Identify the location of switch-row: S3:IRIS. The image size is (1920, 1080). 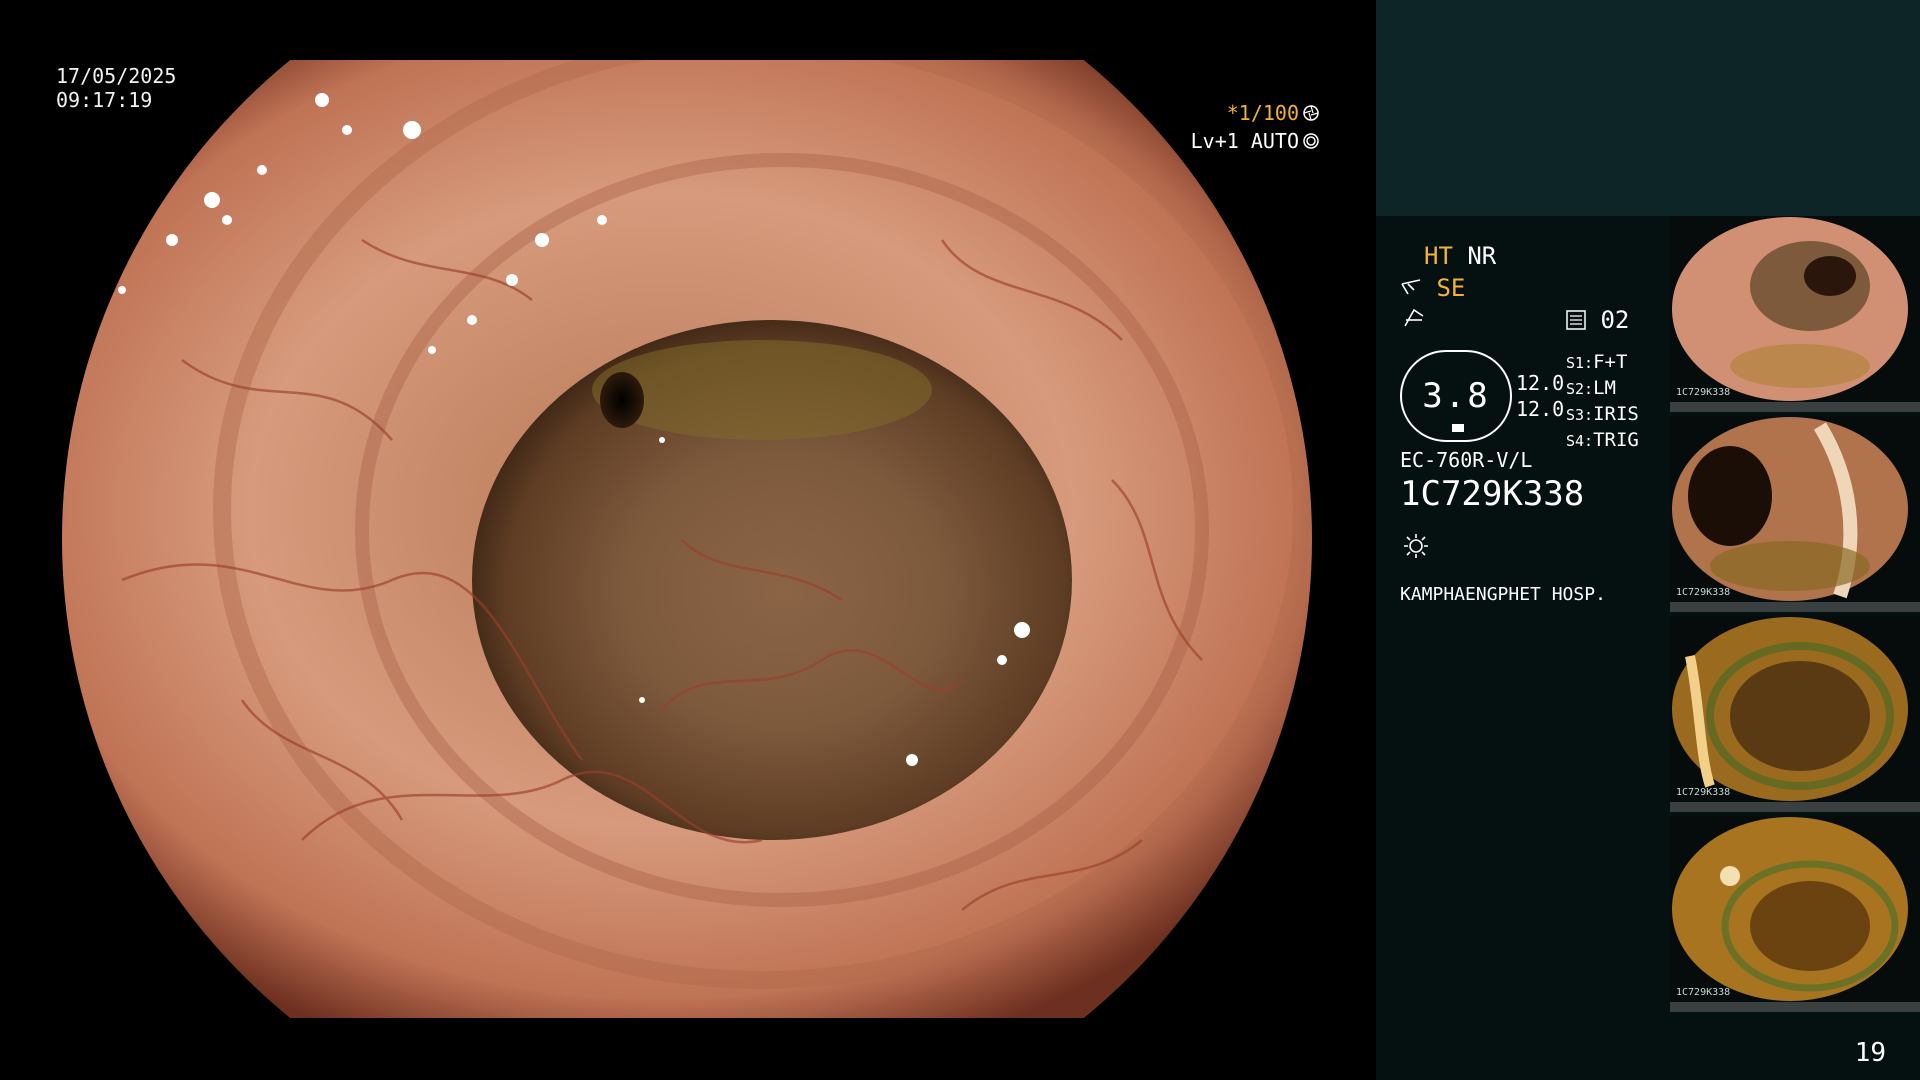
(1602, 415).